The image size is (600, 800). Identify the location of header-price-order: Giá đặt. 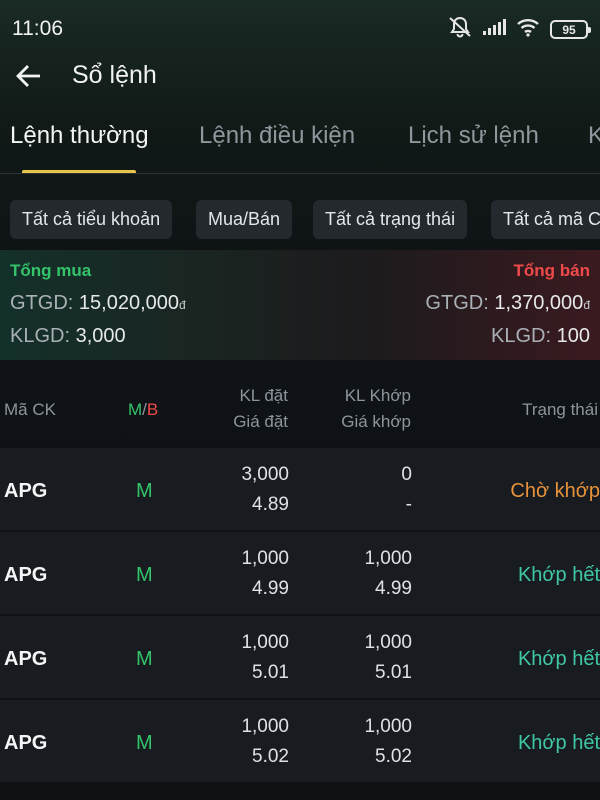
(260, 421).